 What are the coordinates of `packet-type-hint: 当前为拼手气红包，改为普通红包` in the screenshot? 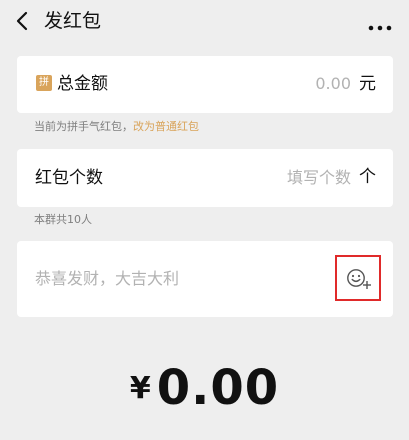 It's located at (116, 127).